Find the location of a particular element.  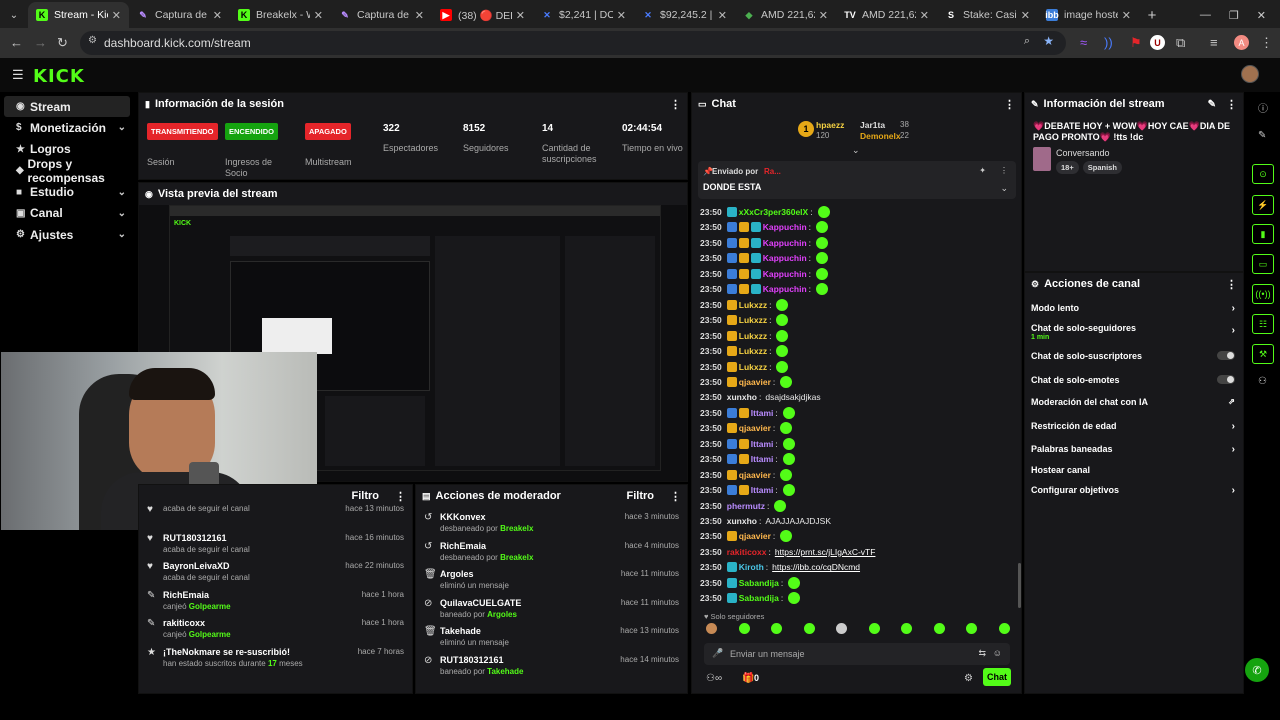

chat-message: 23:50 Sabandija: is located at coordinates (750, 598).